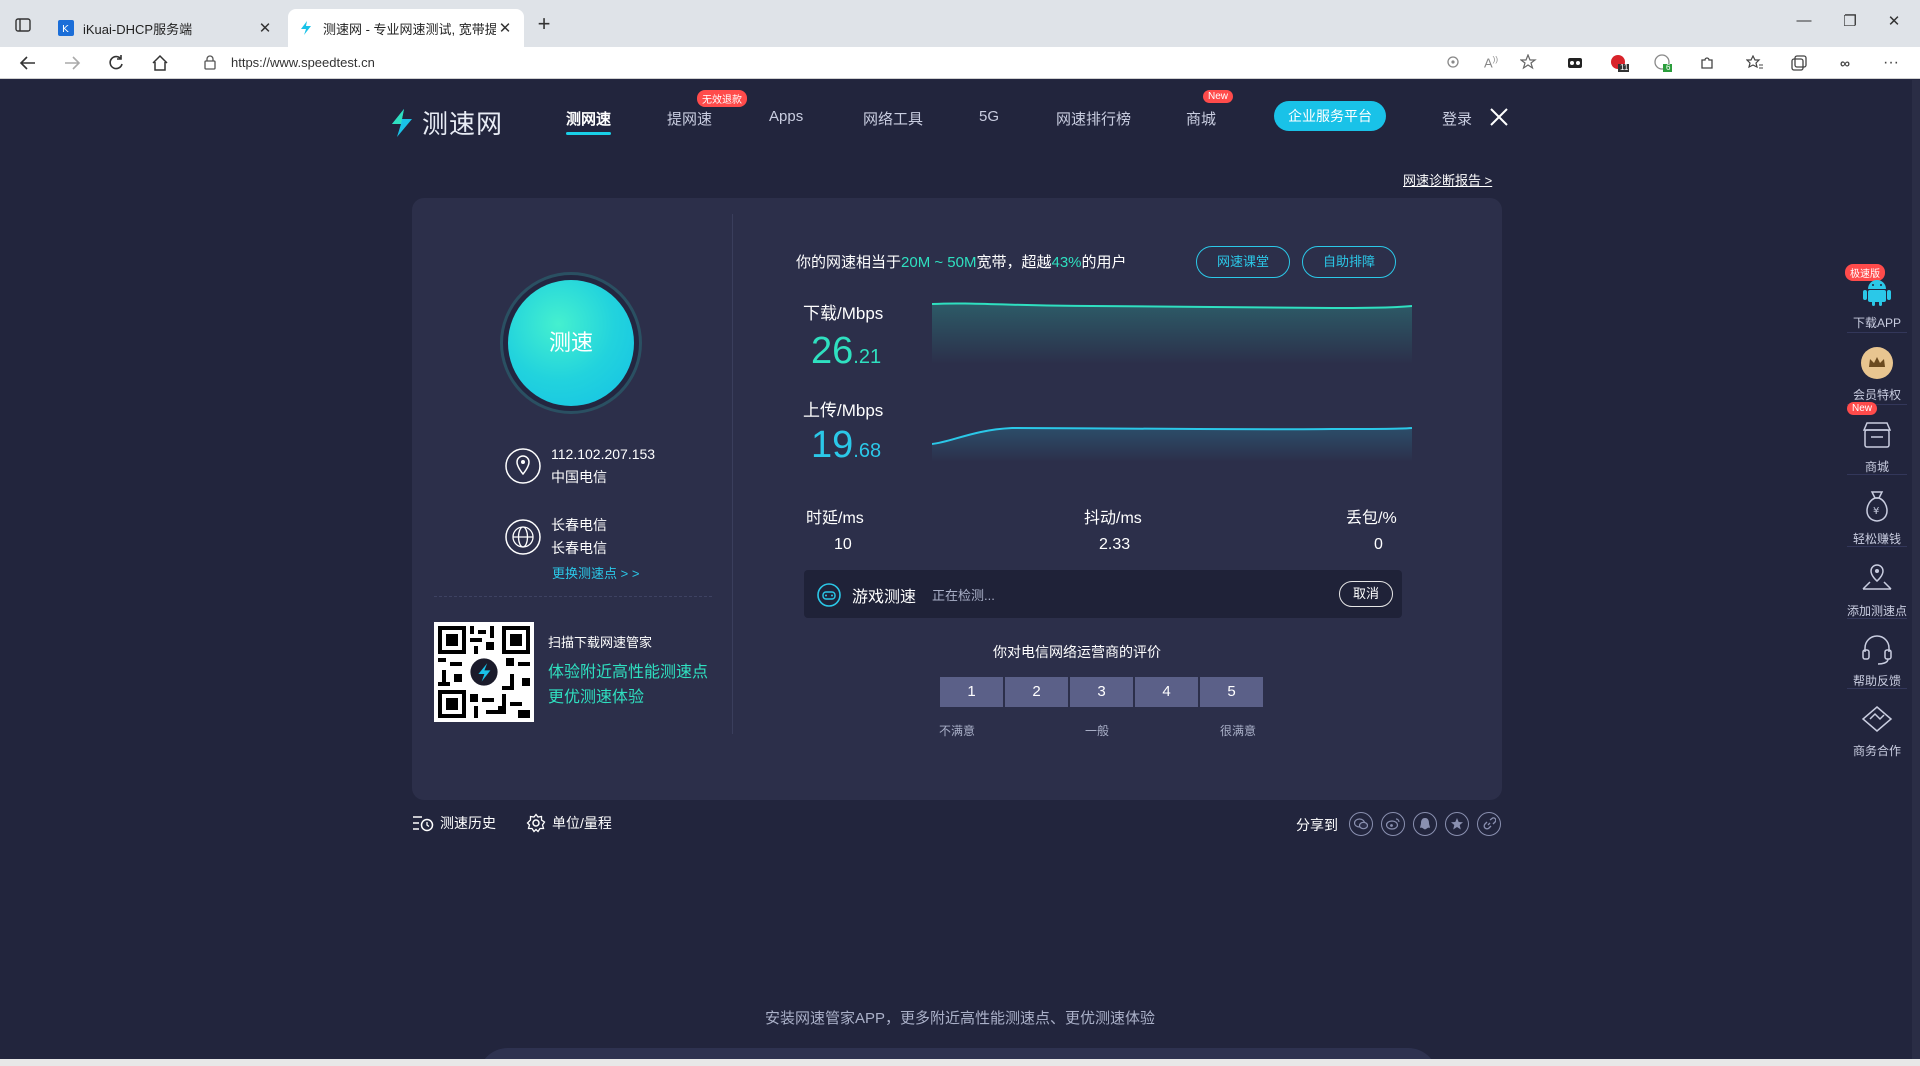 This screenshot has width=1920, height=1066. Describe the element at coordinates (1876, 539) in the screenshot. I see `earn-money-label: 轻松赚钱` at that location.